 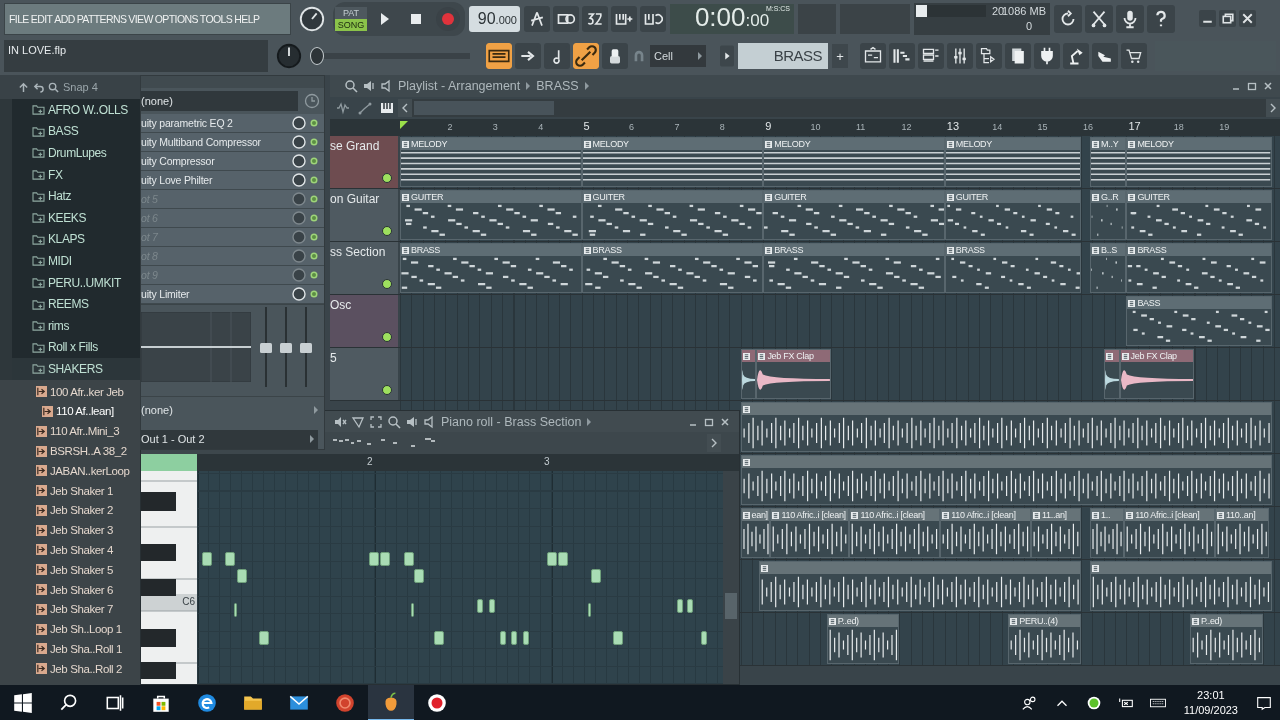 I want to click on horizontal-scrollbar, so click(x=839, y=108).